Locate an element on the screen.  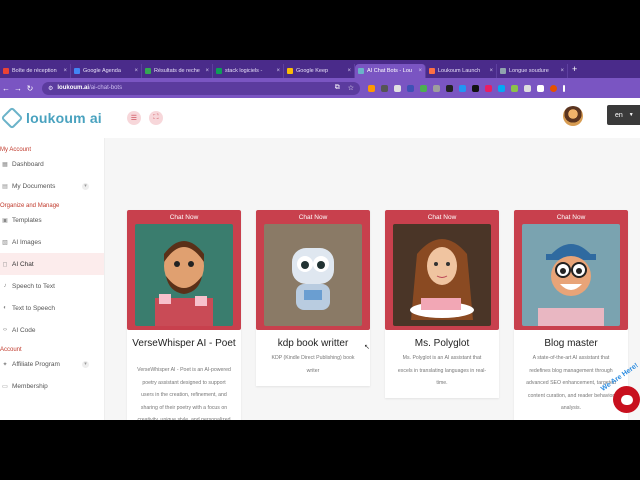
chat-widget-button is located at coordinates (626, 399).